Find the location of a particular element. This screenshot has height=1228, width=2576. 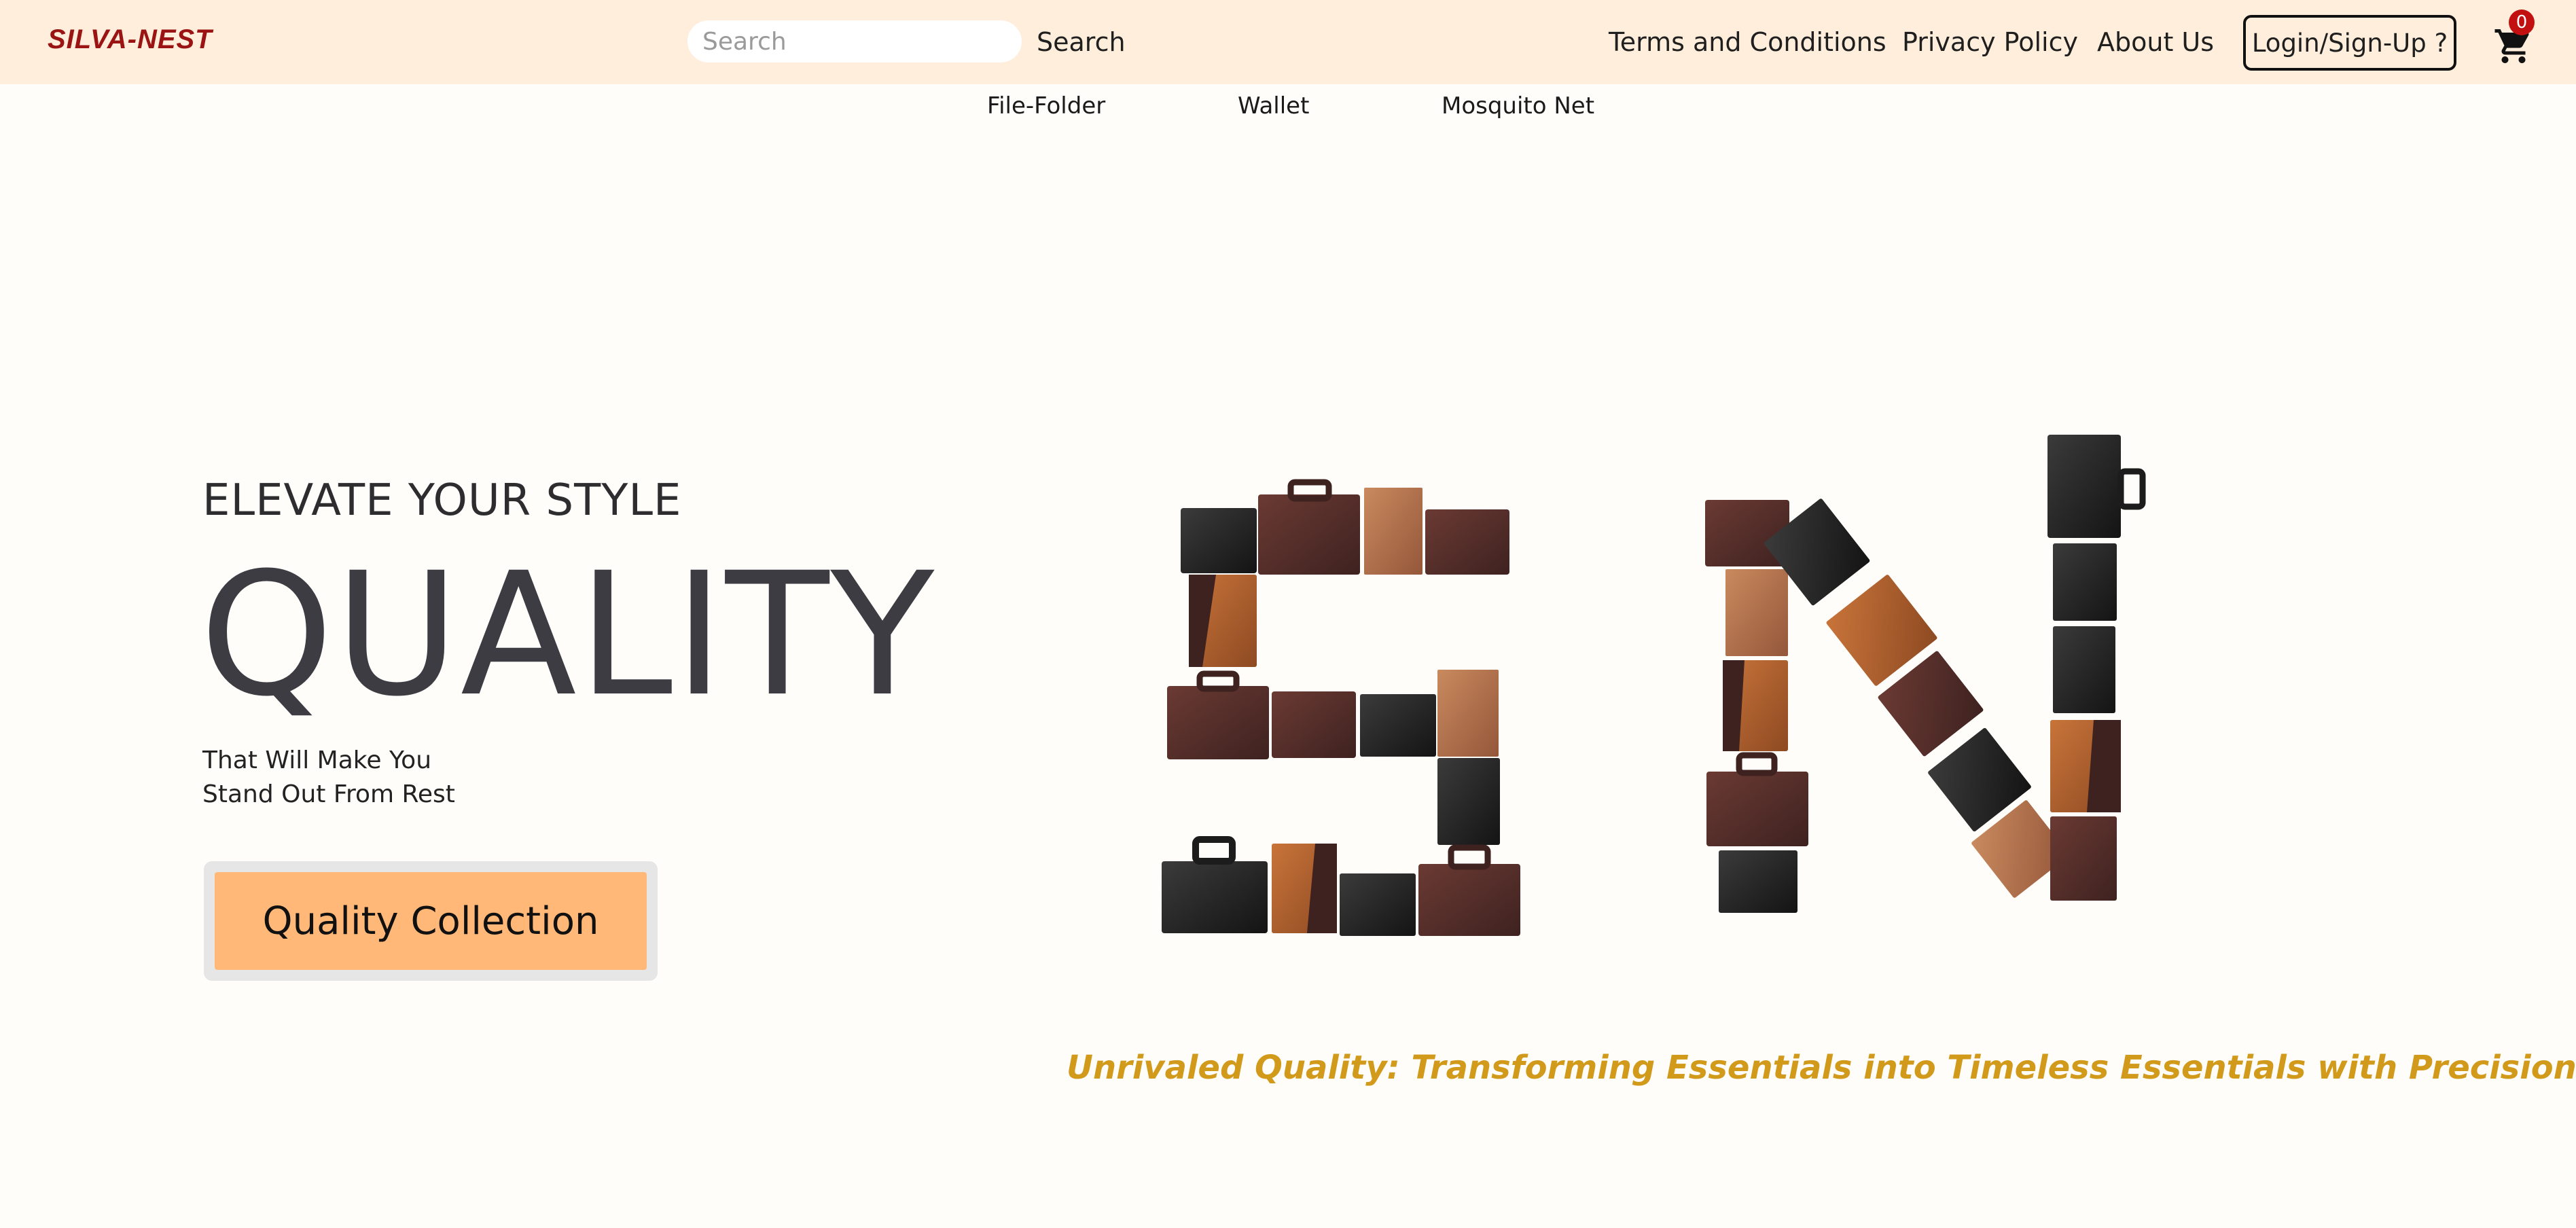

category-mosquito-net: Mosquito Net is located at coordinates (1518, 106).